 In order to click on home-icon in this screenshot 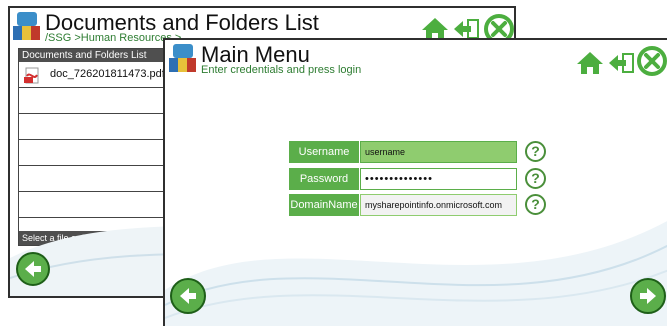, I will do `click(590, 63)`.